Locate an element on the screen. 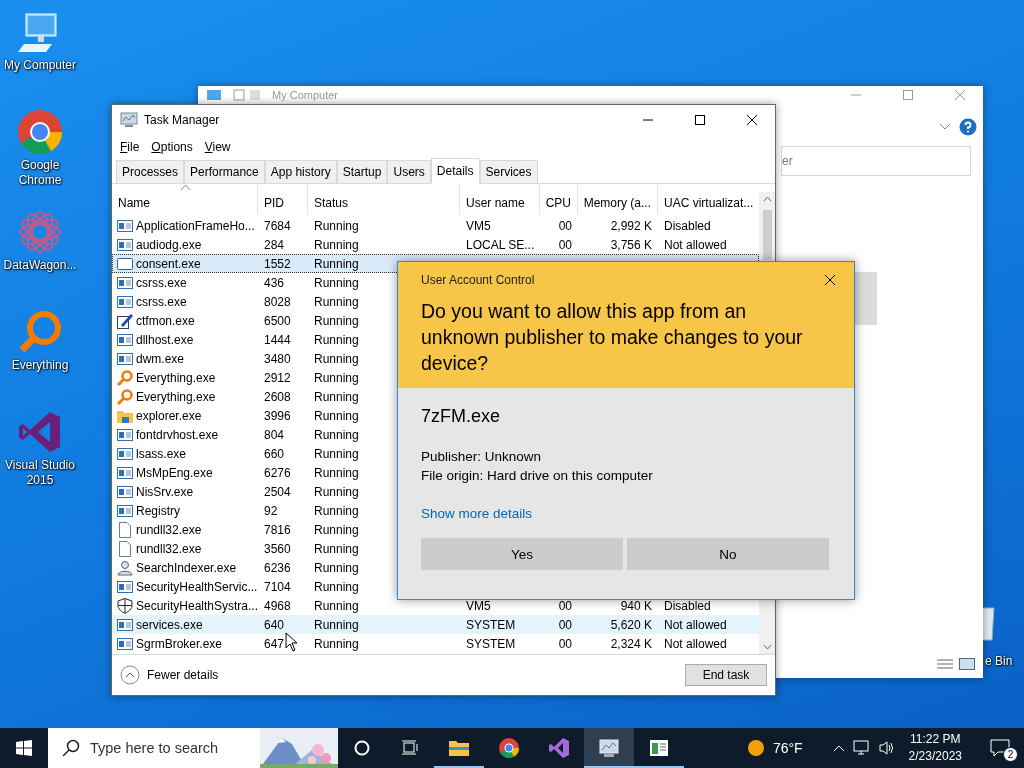 This screenshot has height=768, width=1024. window-title: Task Manager is located at coordinates (182, 120).